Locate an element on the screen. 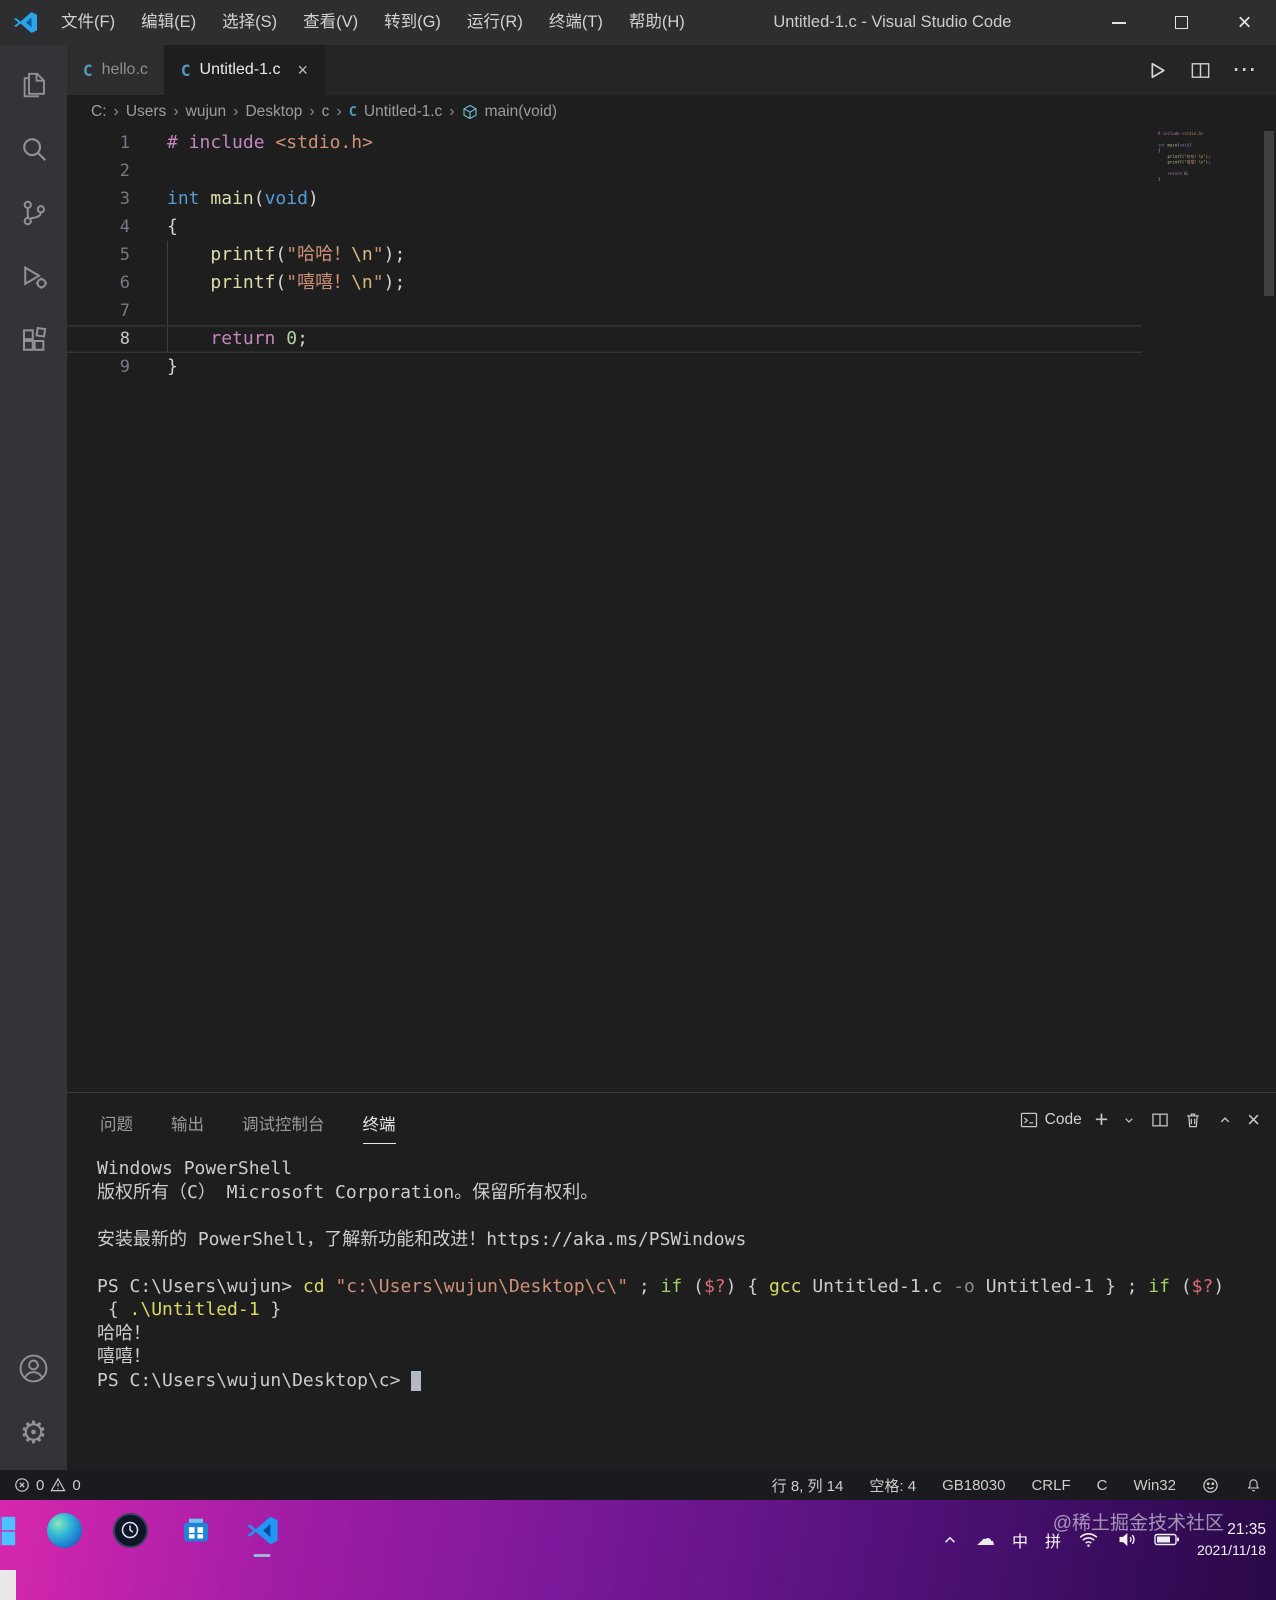 The image size is (1276, 1600). close-icon is located at coordinates (1244, 23).